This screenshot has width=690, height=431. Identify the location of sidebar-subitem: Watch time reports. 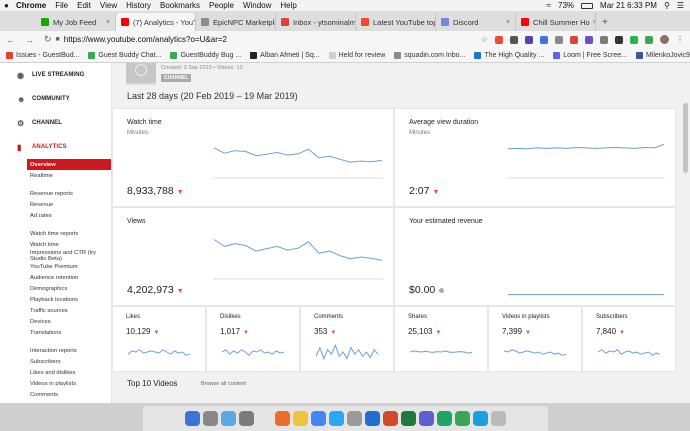
(55, 233).